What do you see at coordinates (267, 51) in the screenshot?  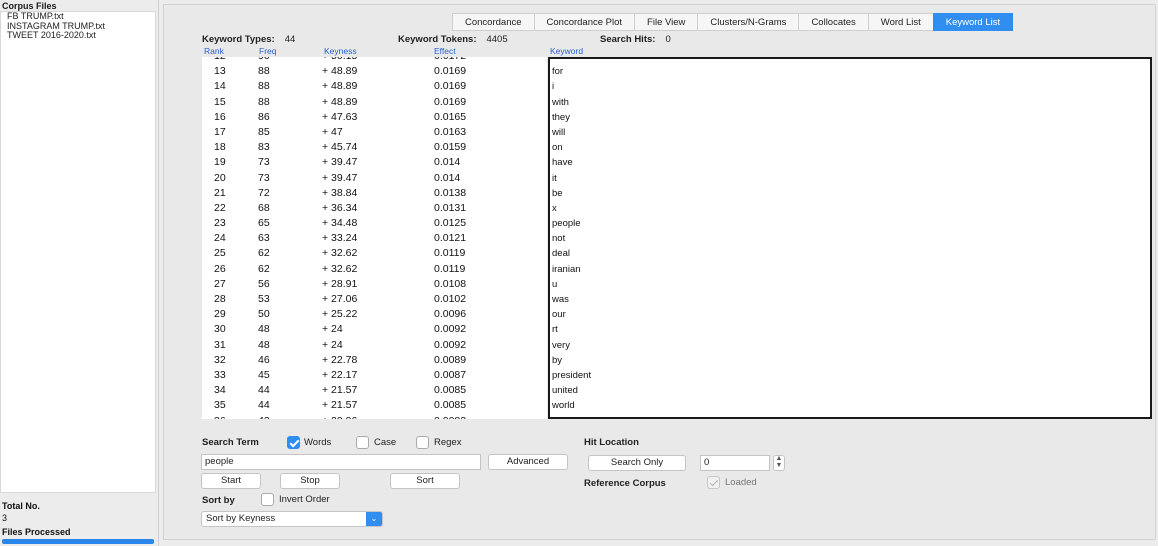 I see `column-header-freq: Freq` at bounding box center [267, 51].